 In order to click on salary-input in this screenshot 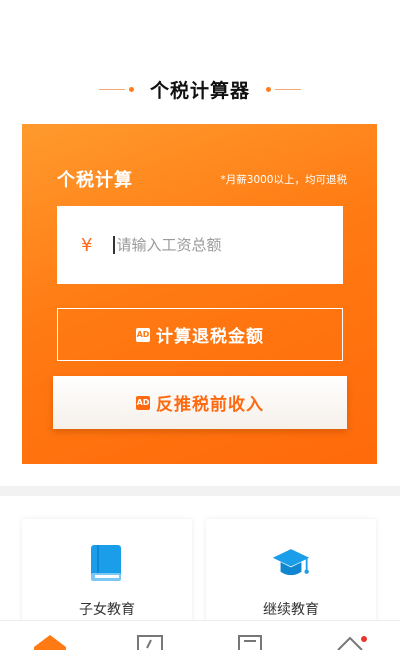, I will do `click(216, 245)`.